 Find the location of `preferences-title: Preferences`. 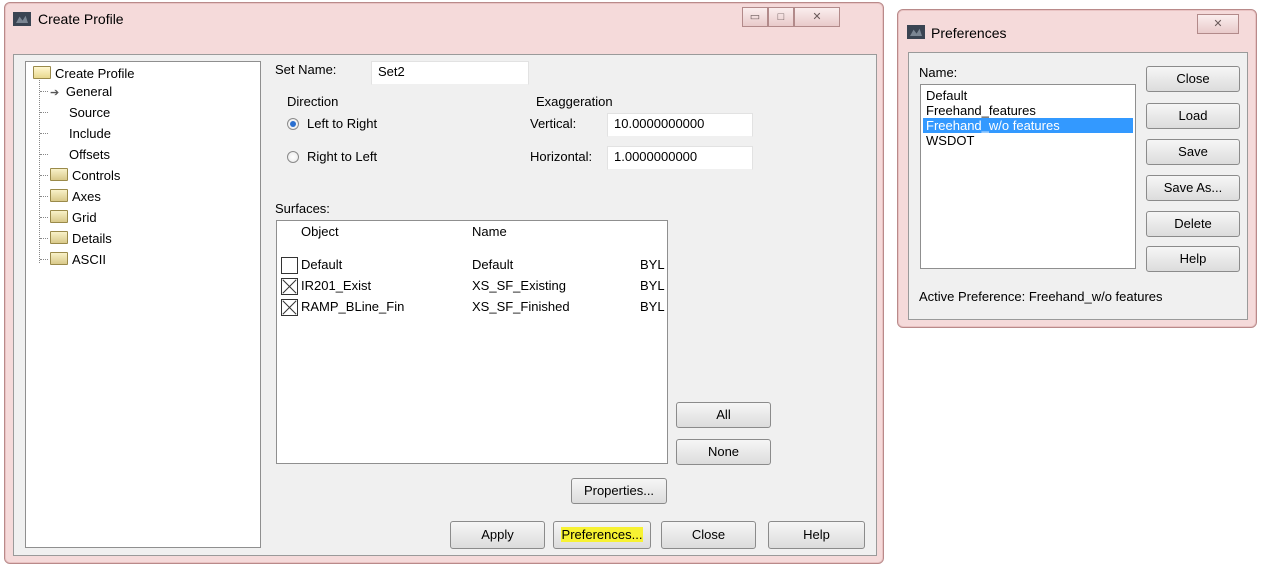

preferences-title: Preferences is located at coordinates (969, 33).